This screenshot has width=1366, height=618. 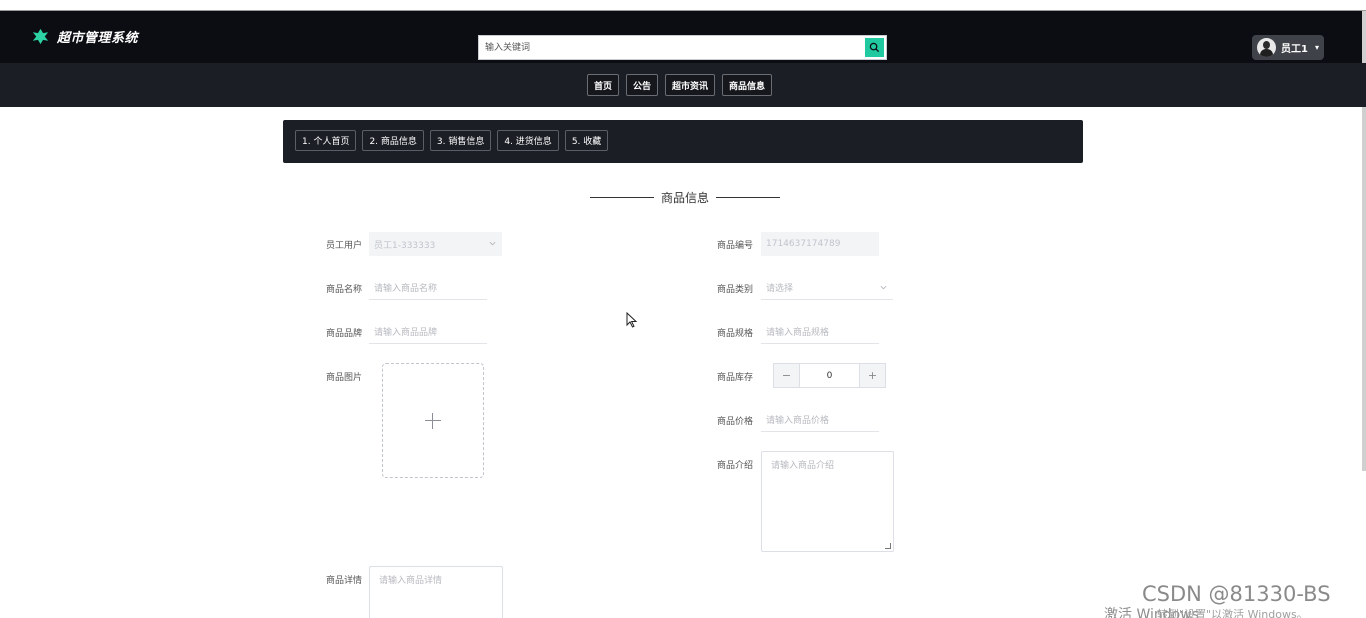 I want to click on intro-placeholder: 请输入商品介绍, so click(x=803, y=466).